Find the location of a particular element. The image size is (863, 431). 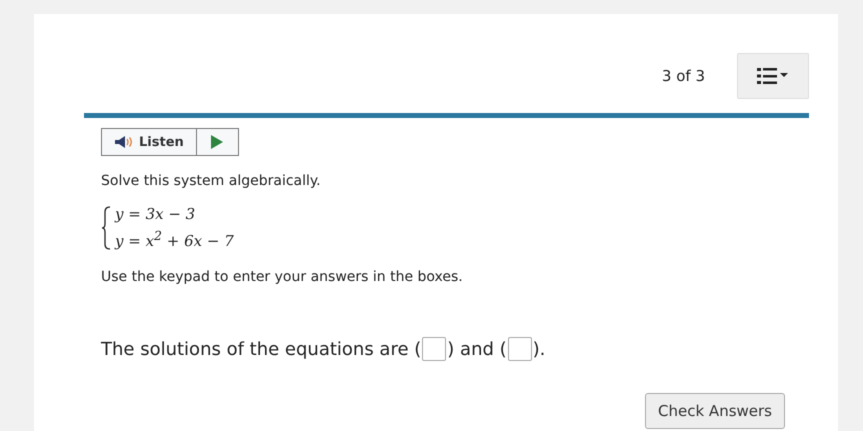

equation: y = x$^{2}$ + 6x − 7 is located at coordinates (174, 239).